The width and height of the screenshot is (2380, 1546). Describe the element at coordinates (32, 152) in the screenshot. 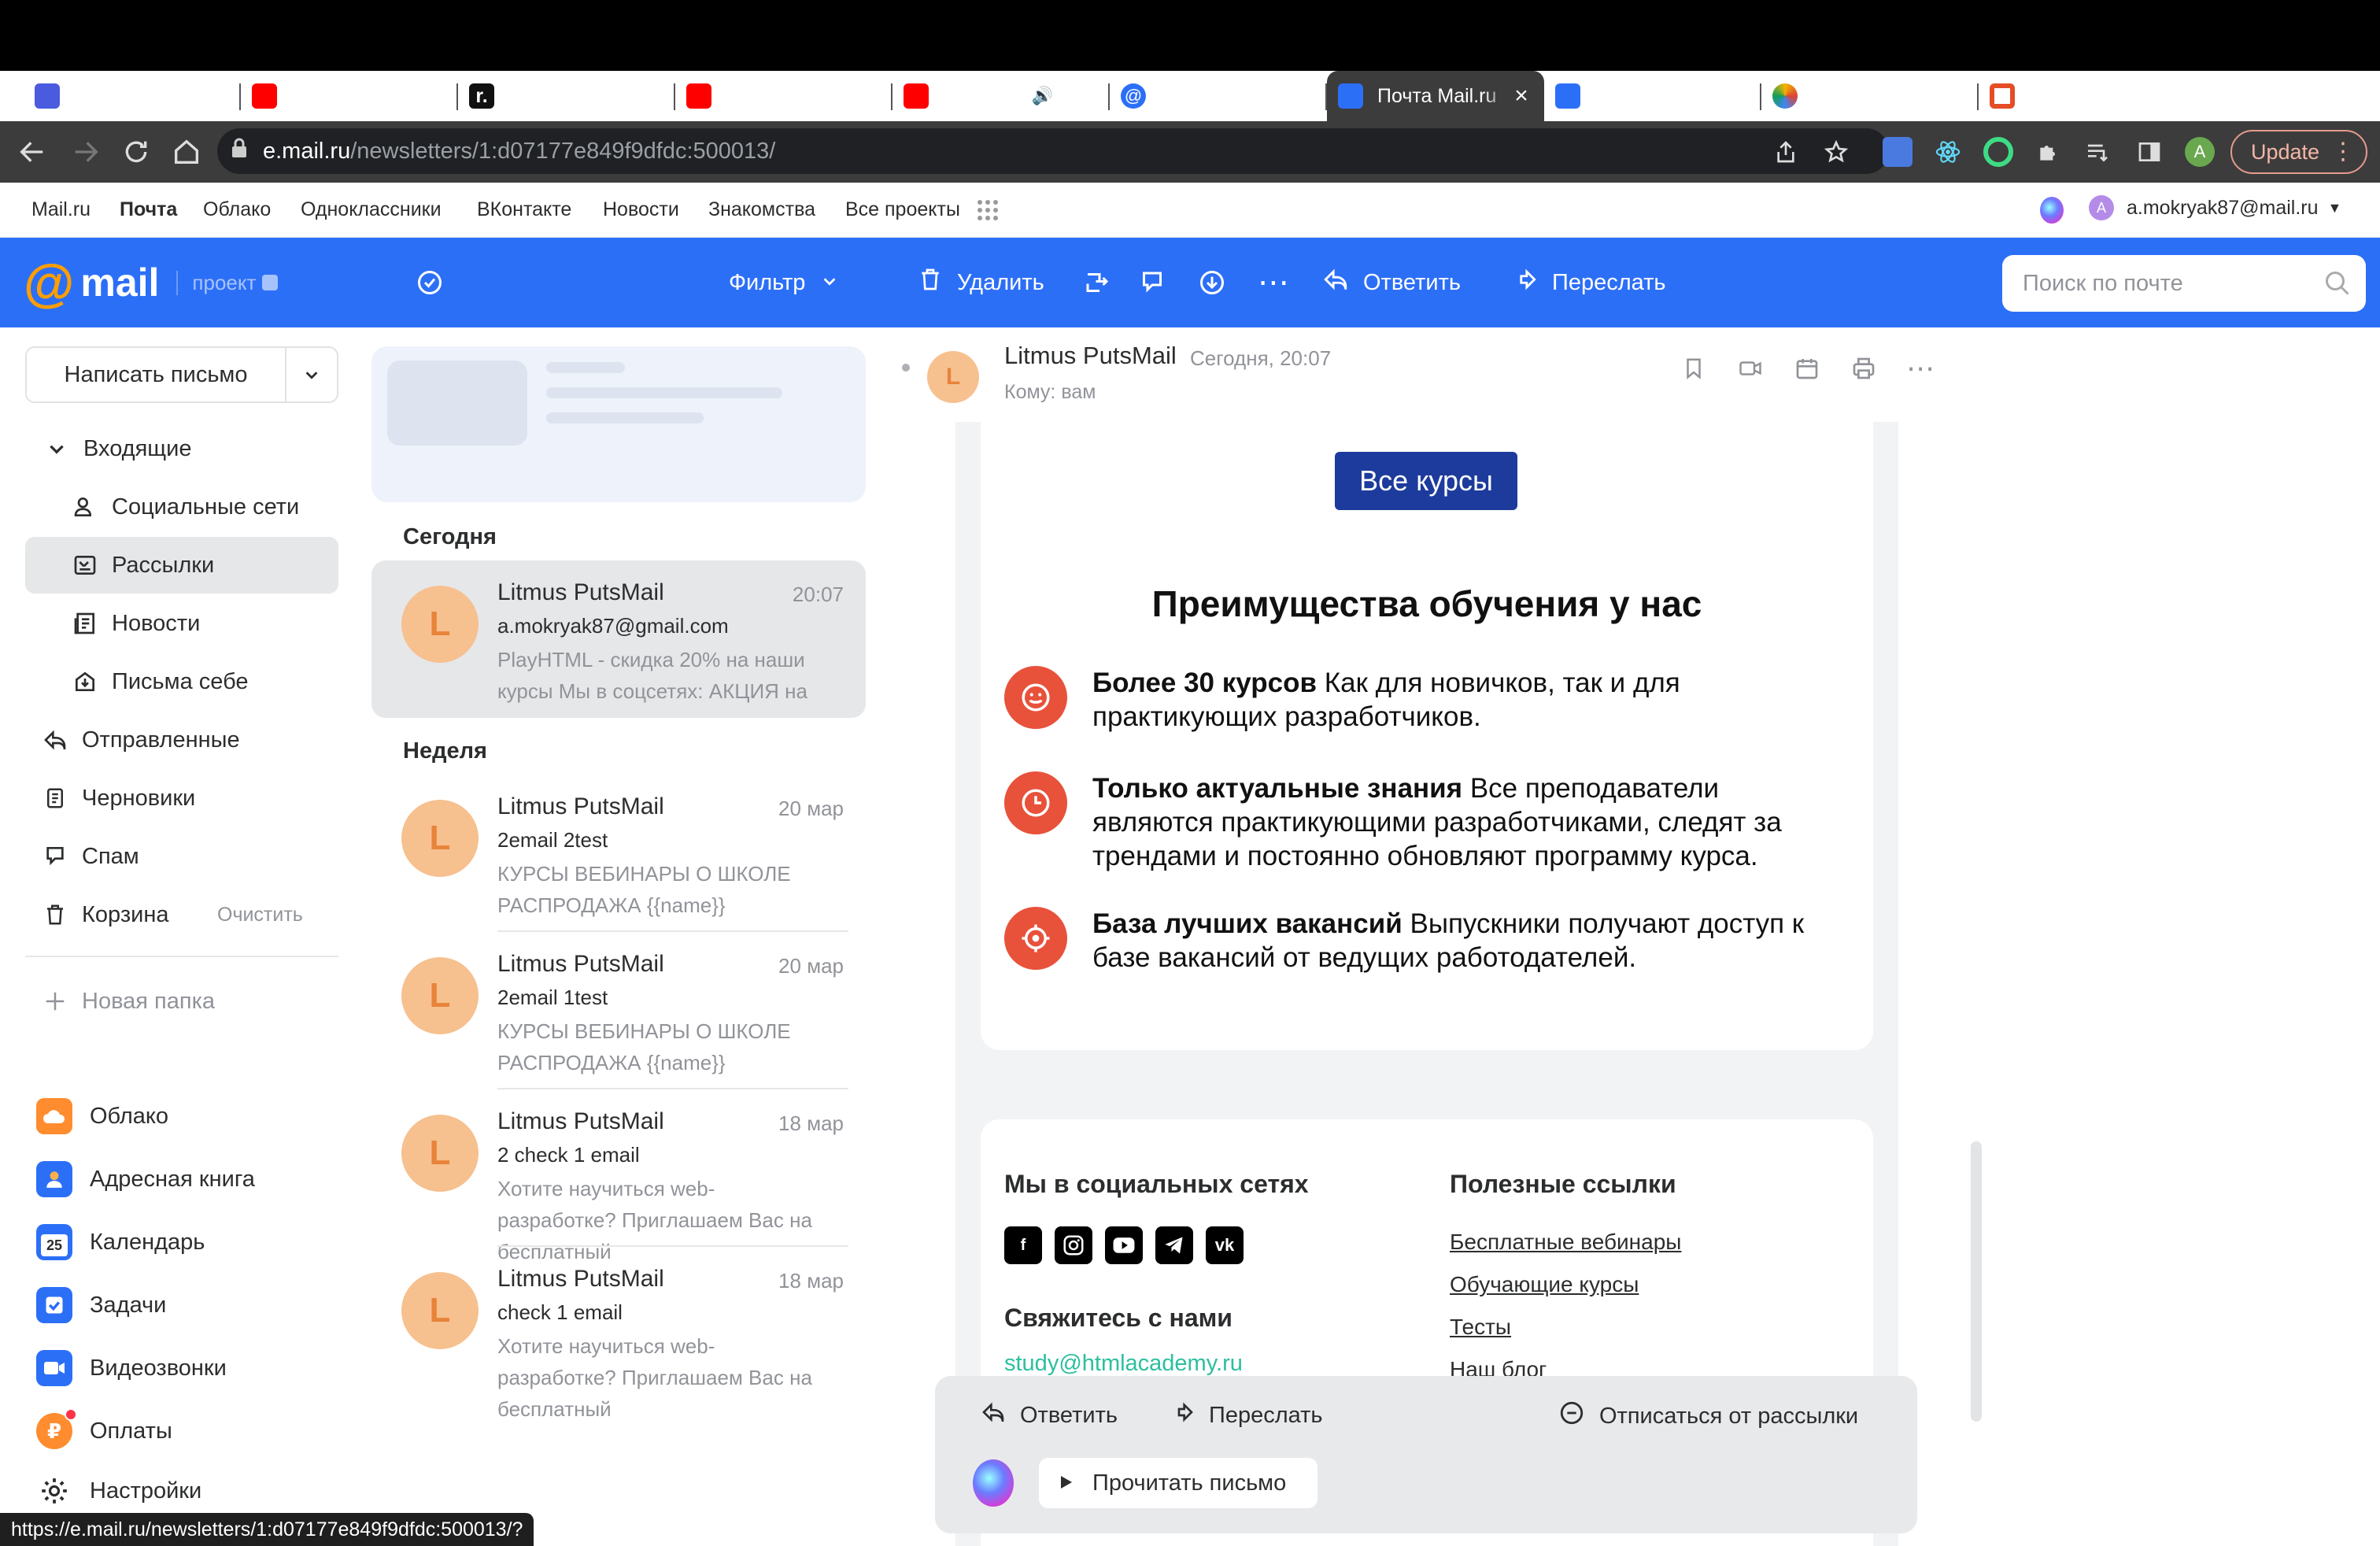

I see `back-icon` at that location.